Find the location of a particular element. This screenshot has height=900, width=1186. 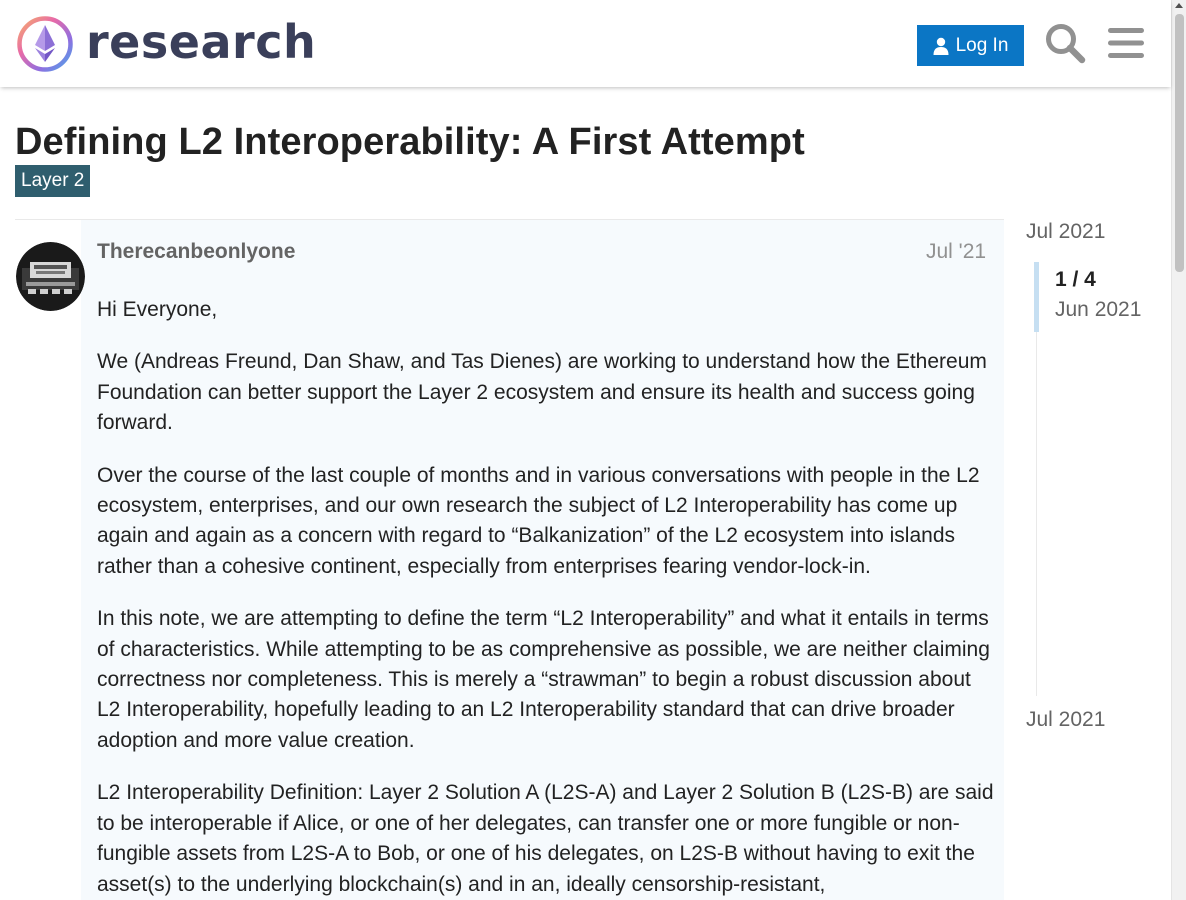

logo-text: research is located at coordinates (201, 42).